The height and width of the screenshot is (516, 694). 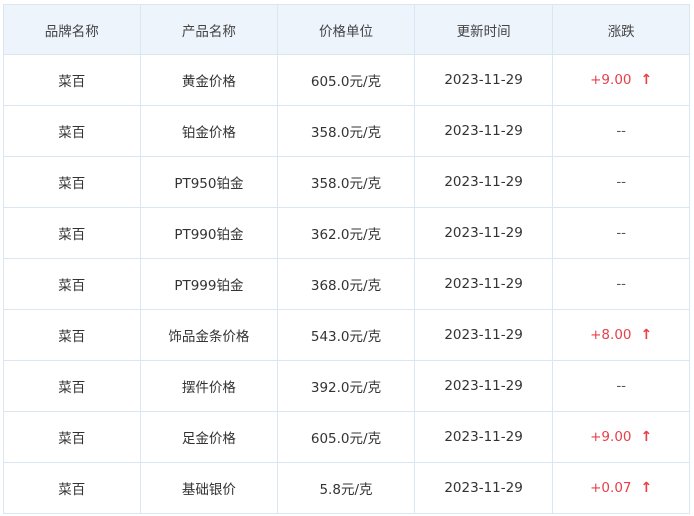 I want to click on table-header: 品牌名称 产品名称 价格单位 更新时间 涨跌, so click(x=346, y=29).